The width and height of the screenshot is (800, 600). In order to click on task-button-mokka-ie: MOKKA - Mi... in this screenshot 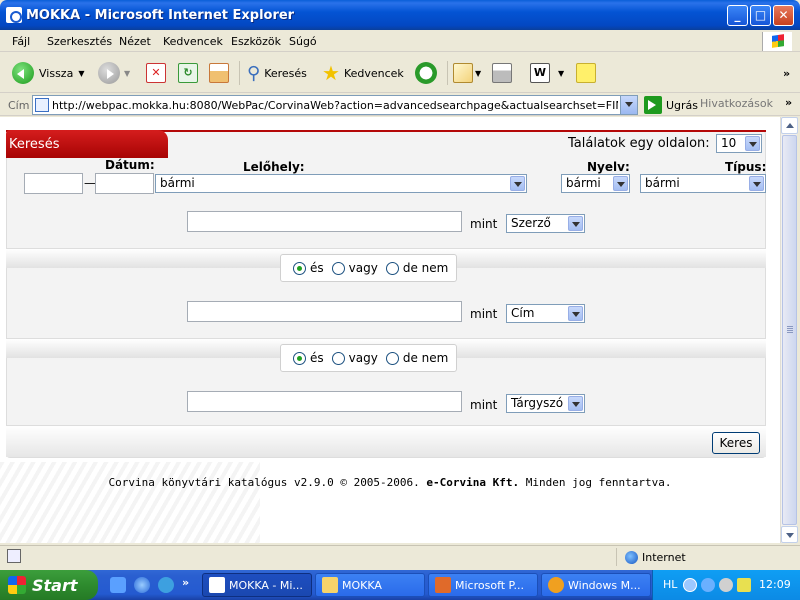, I will do `click(257, 585)`.